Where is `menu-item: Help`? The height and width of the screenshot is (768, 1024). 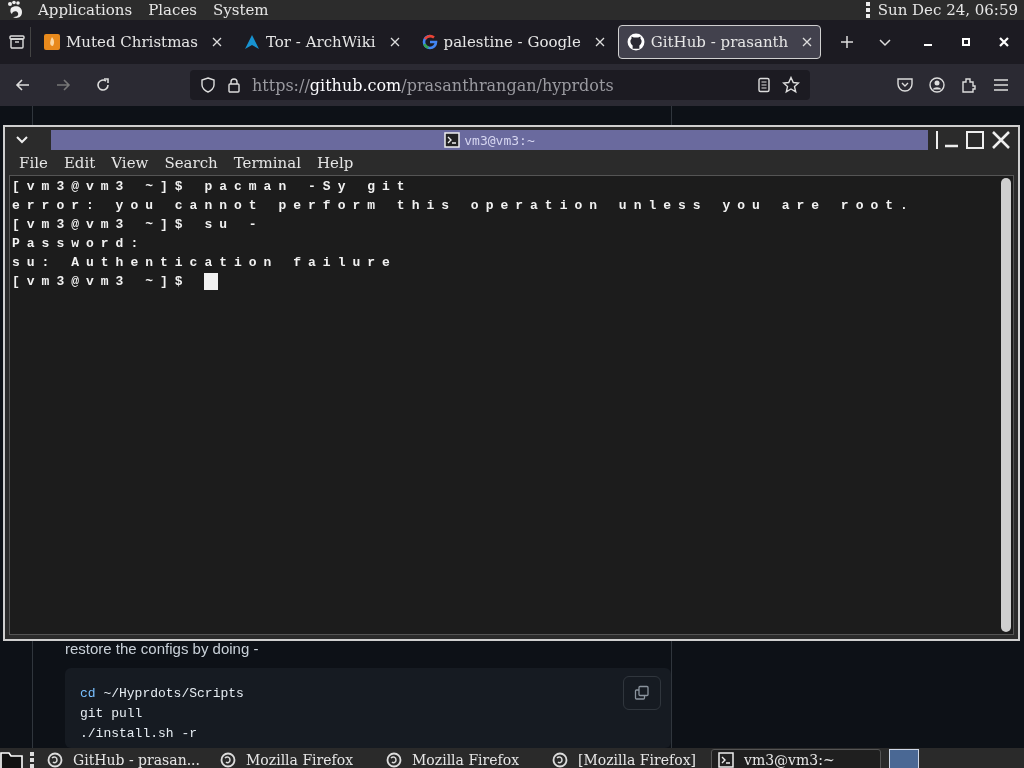 menu-item: Help is located at coordinates (335, 163).